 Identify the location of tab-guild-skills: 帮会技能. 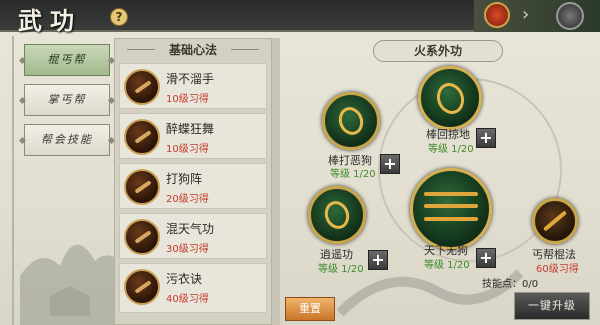
(67, 140).